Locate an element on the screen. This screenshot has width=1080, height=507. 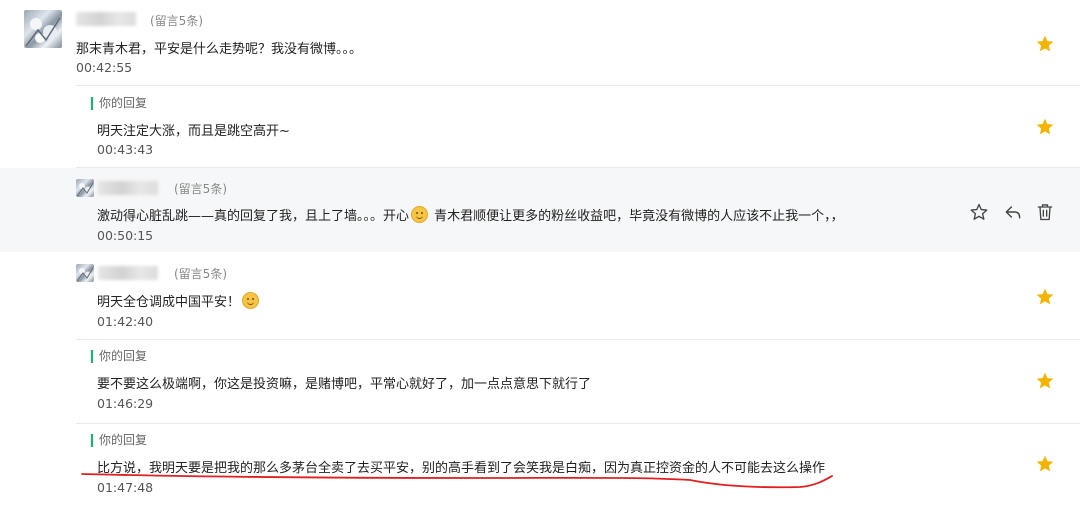
grin-emoji-icon is located at coordinates (420, 214).